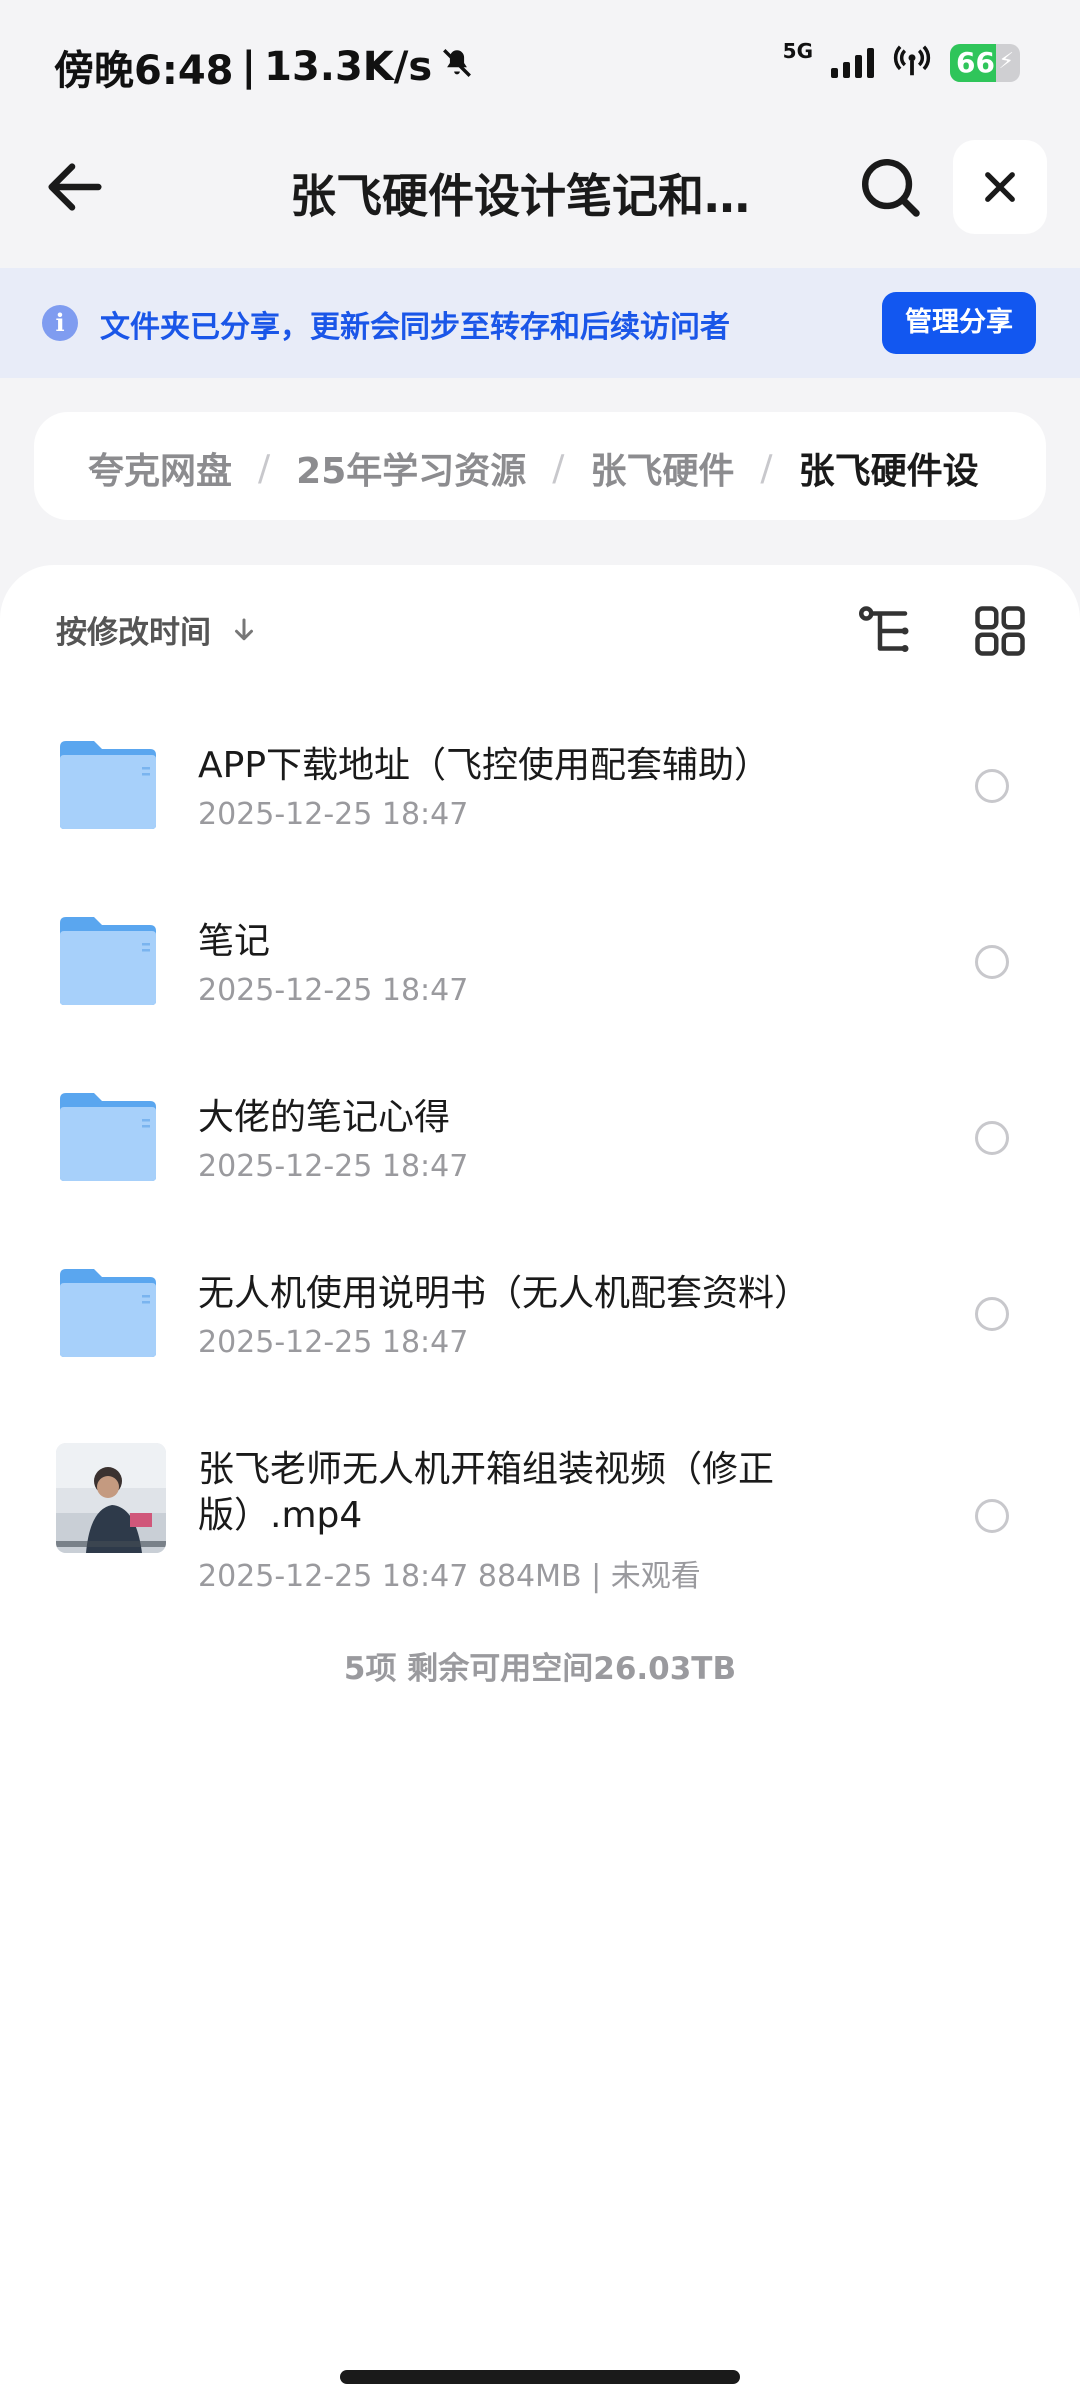 This screenshot has width=1080, height=2400. I want to click on grid-view-button, so click(1000, 631).